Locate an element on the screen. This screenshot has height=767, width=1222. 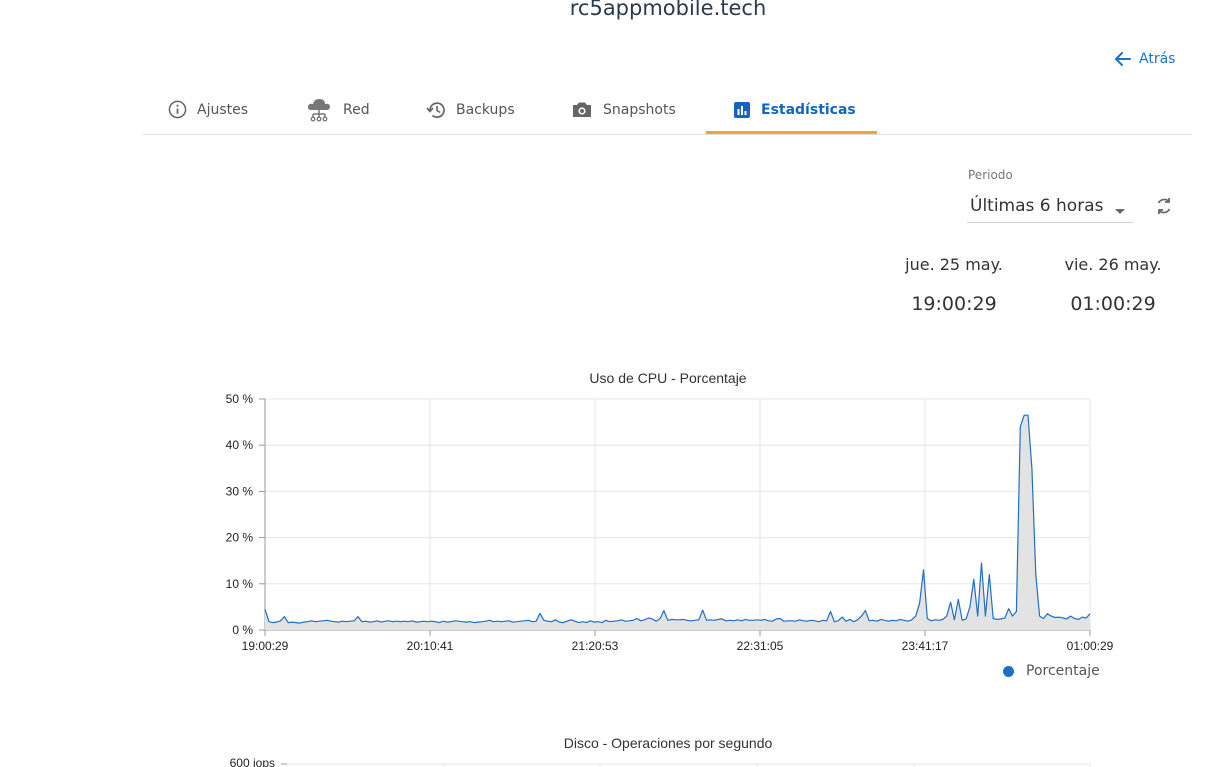
y-tick-label: 0 % is located at coordinates (242, 630).